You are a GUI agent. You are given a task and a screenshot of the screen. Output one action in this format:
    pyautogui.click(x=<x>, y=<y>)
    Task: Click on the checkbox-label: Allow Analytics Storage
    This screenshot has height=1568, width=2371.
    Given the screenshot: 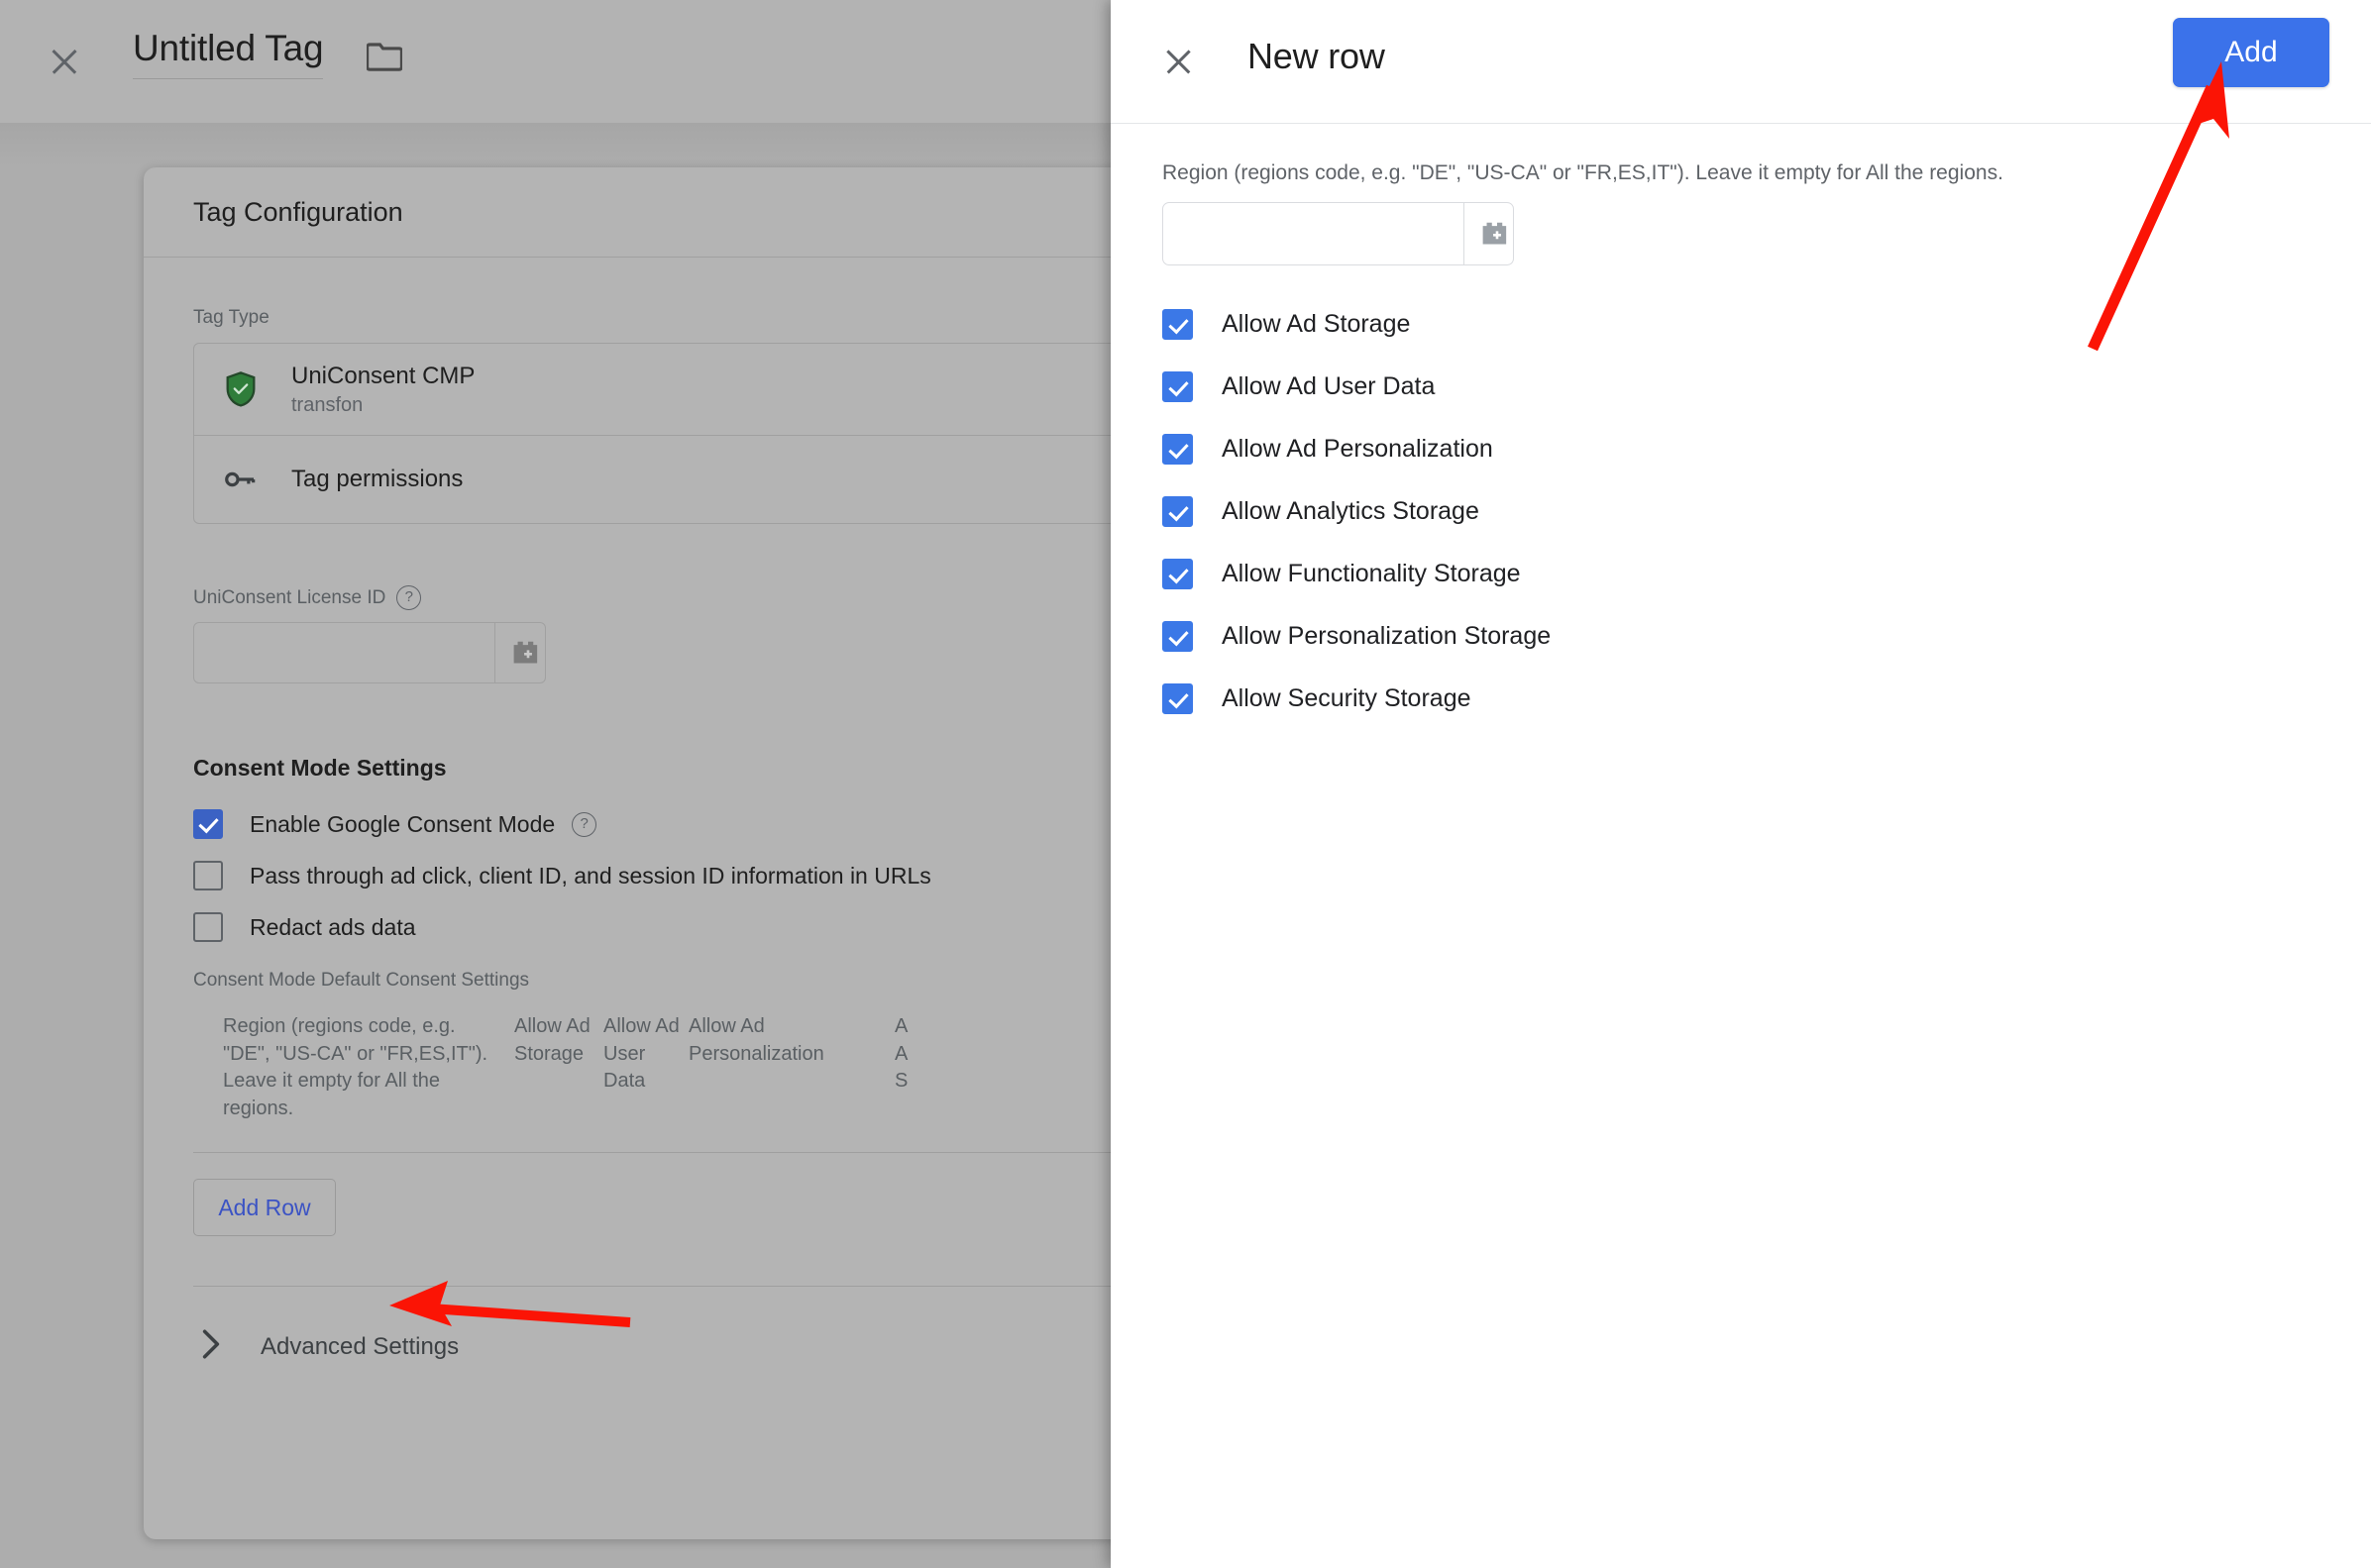 What is the action you would take?
    pyautogui.click(x=1350, y=511)
    